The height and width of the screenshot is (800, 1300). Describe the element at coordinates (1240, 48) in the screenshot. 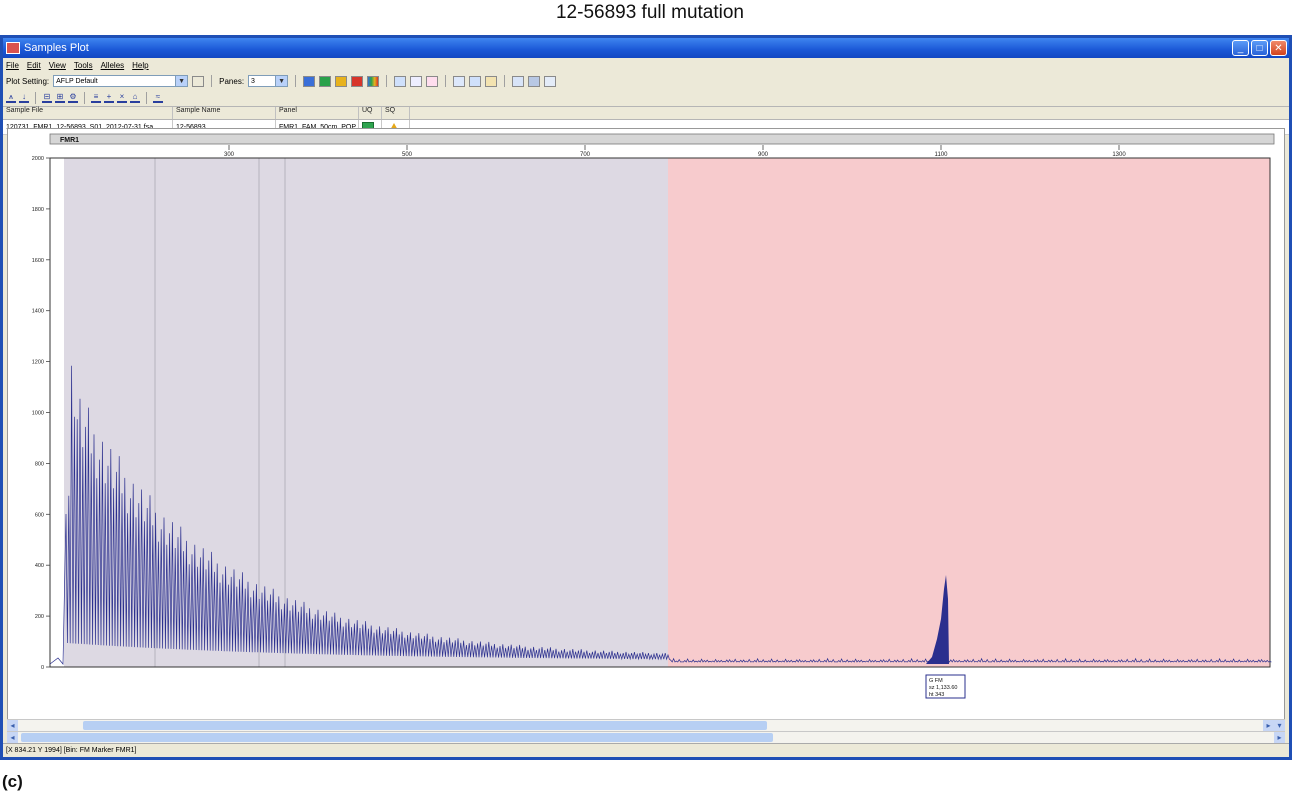

I see `minimize-button: _` at that location.